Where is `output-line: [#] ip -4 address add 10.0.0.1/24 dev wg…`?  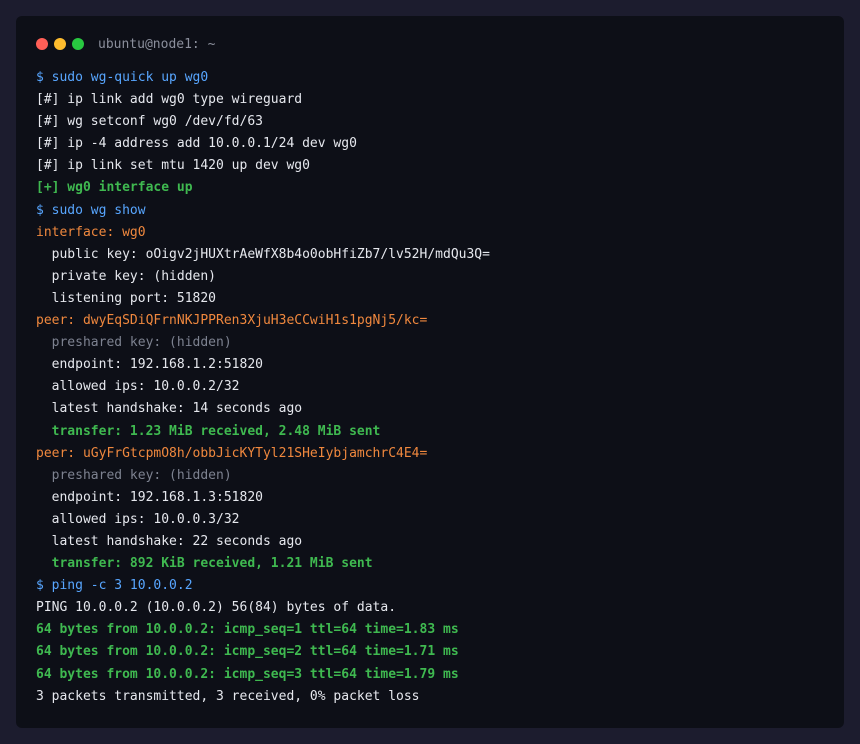 output-line: [#] ip -4 address add 10.0.0.1/24 dev wg… is located at coordinates (196, 144).